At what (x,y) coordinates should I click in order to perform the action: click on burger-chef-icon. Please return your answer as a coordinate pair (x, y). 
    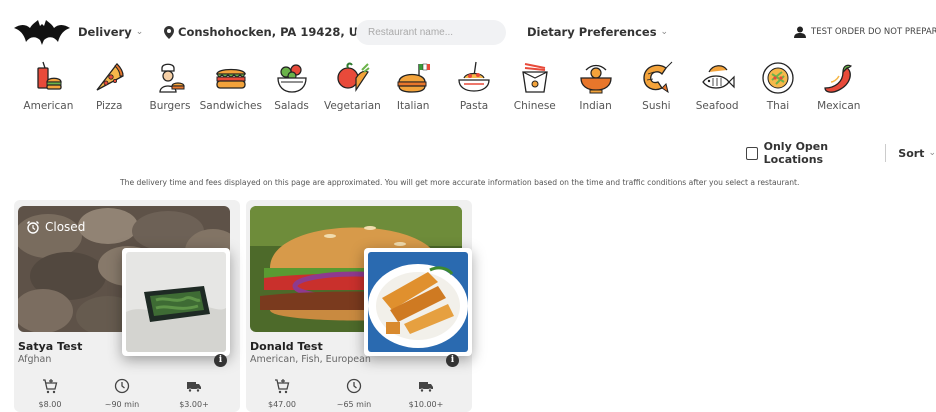
    Looking at the image, I should click on (172, 78).